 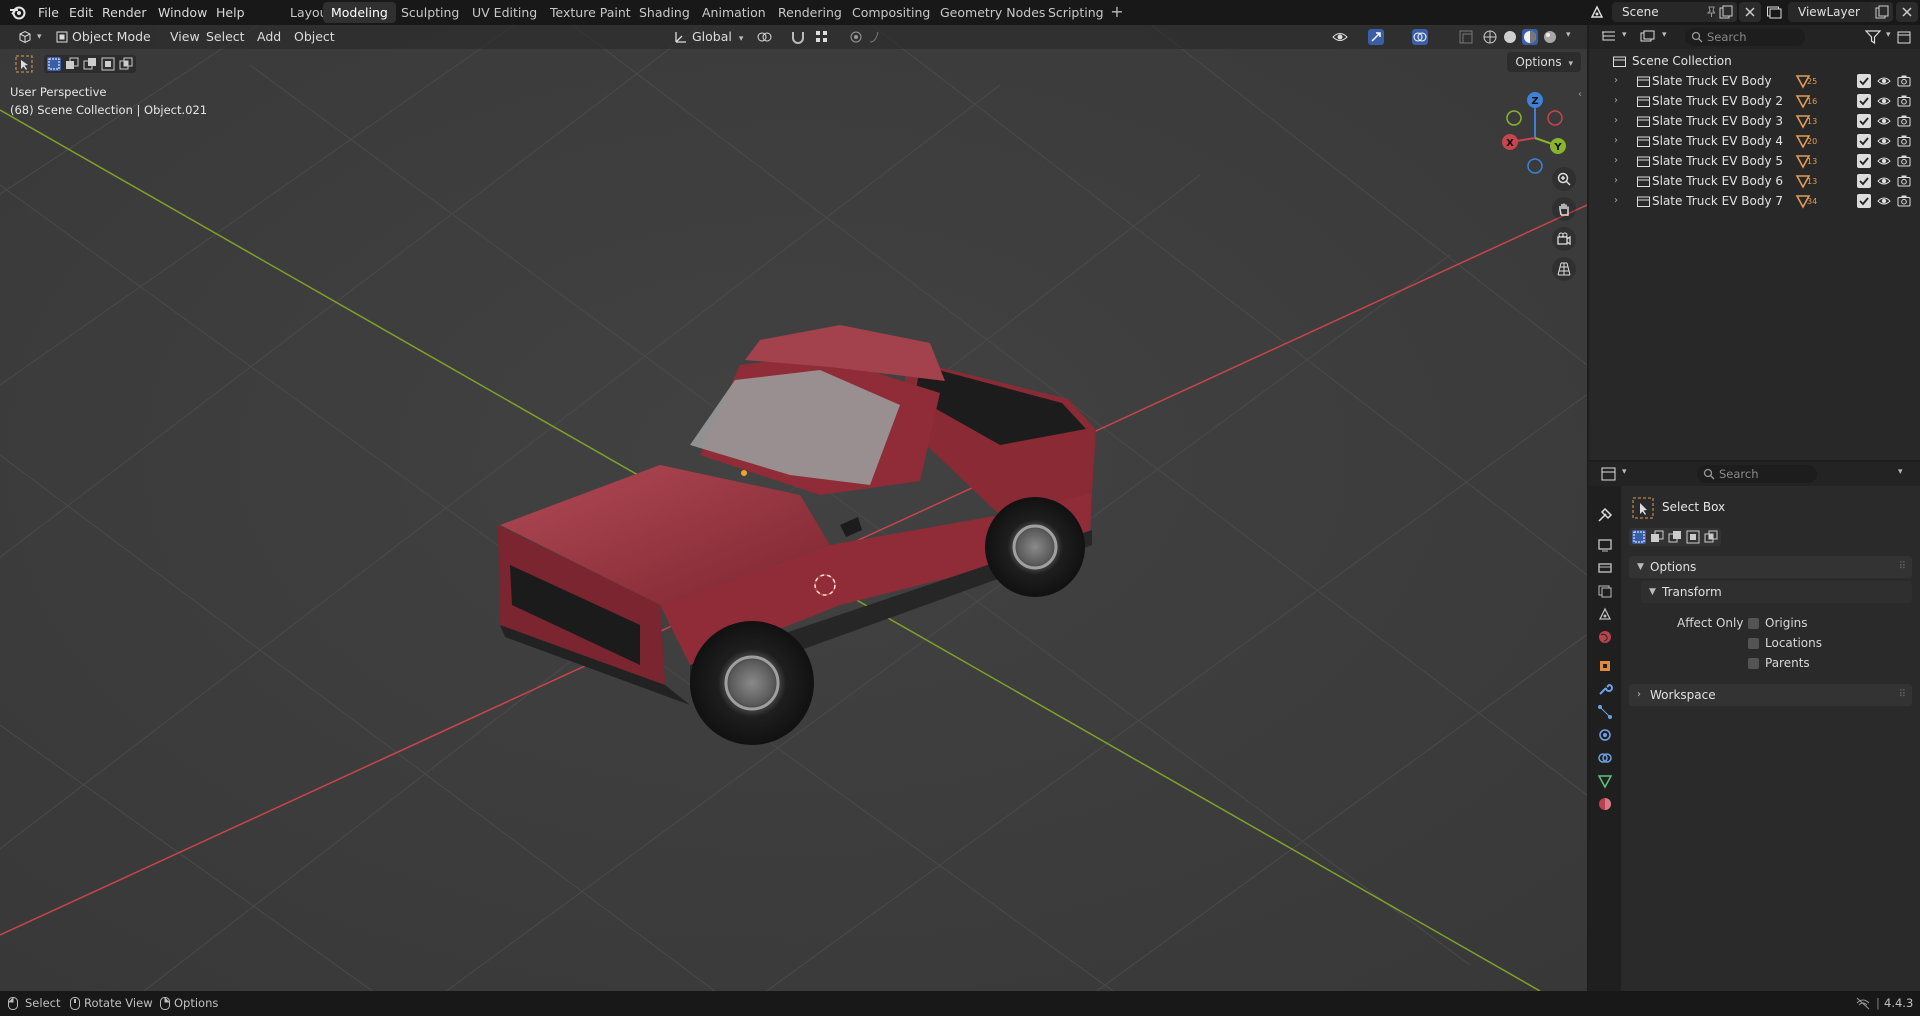 I want to click on snap-target-icon, so click(x=822, y=37).